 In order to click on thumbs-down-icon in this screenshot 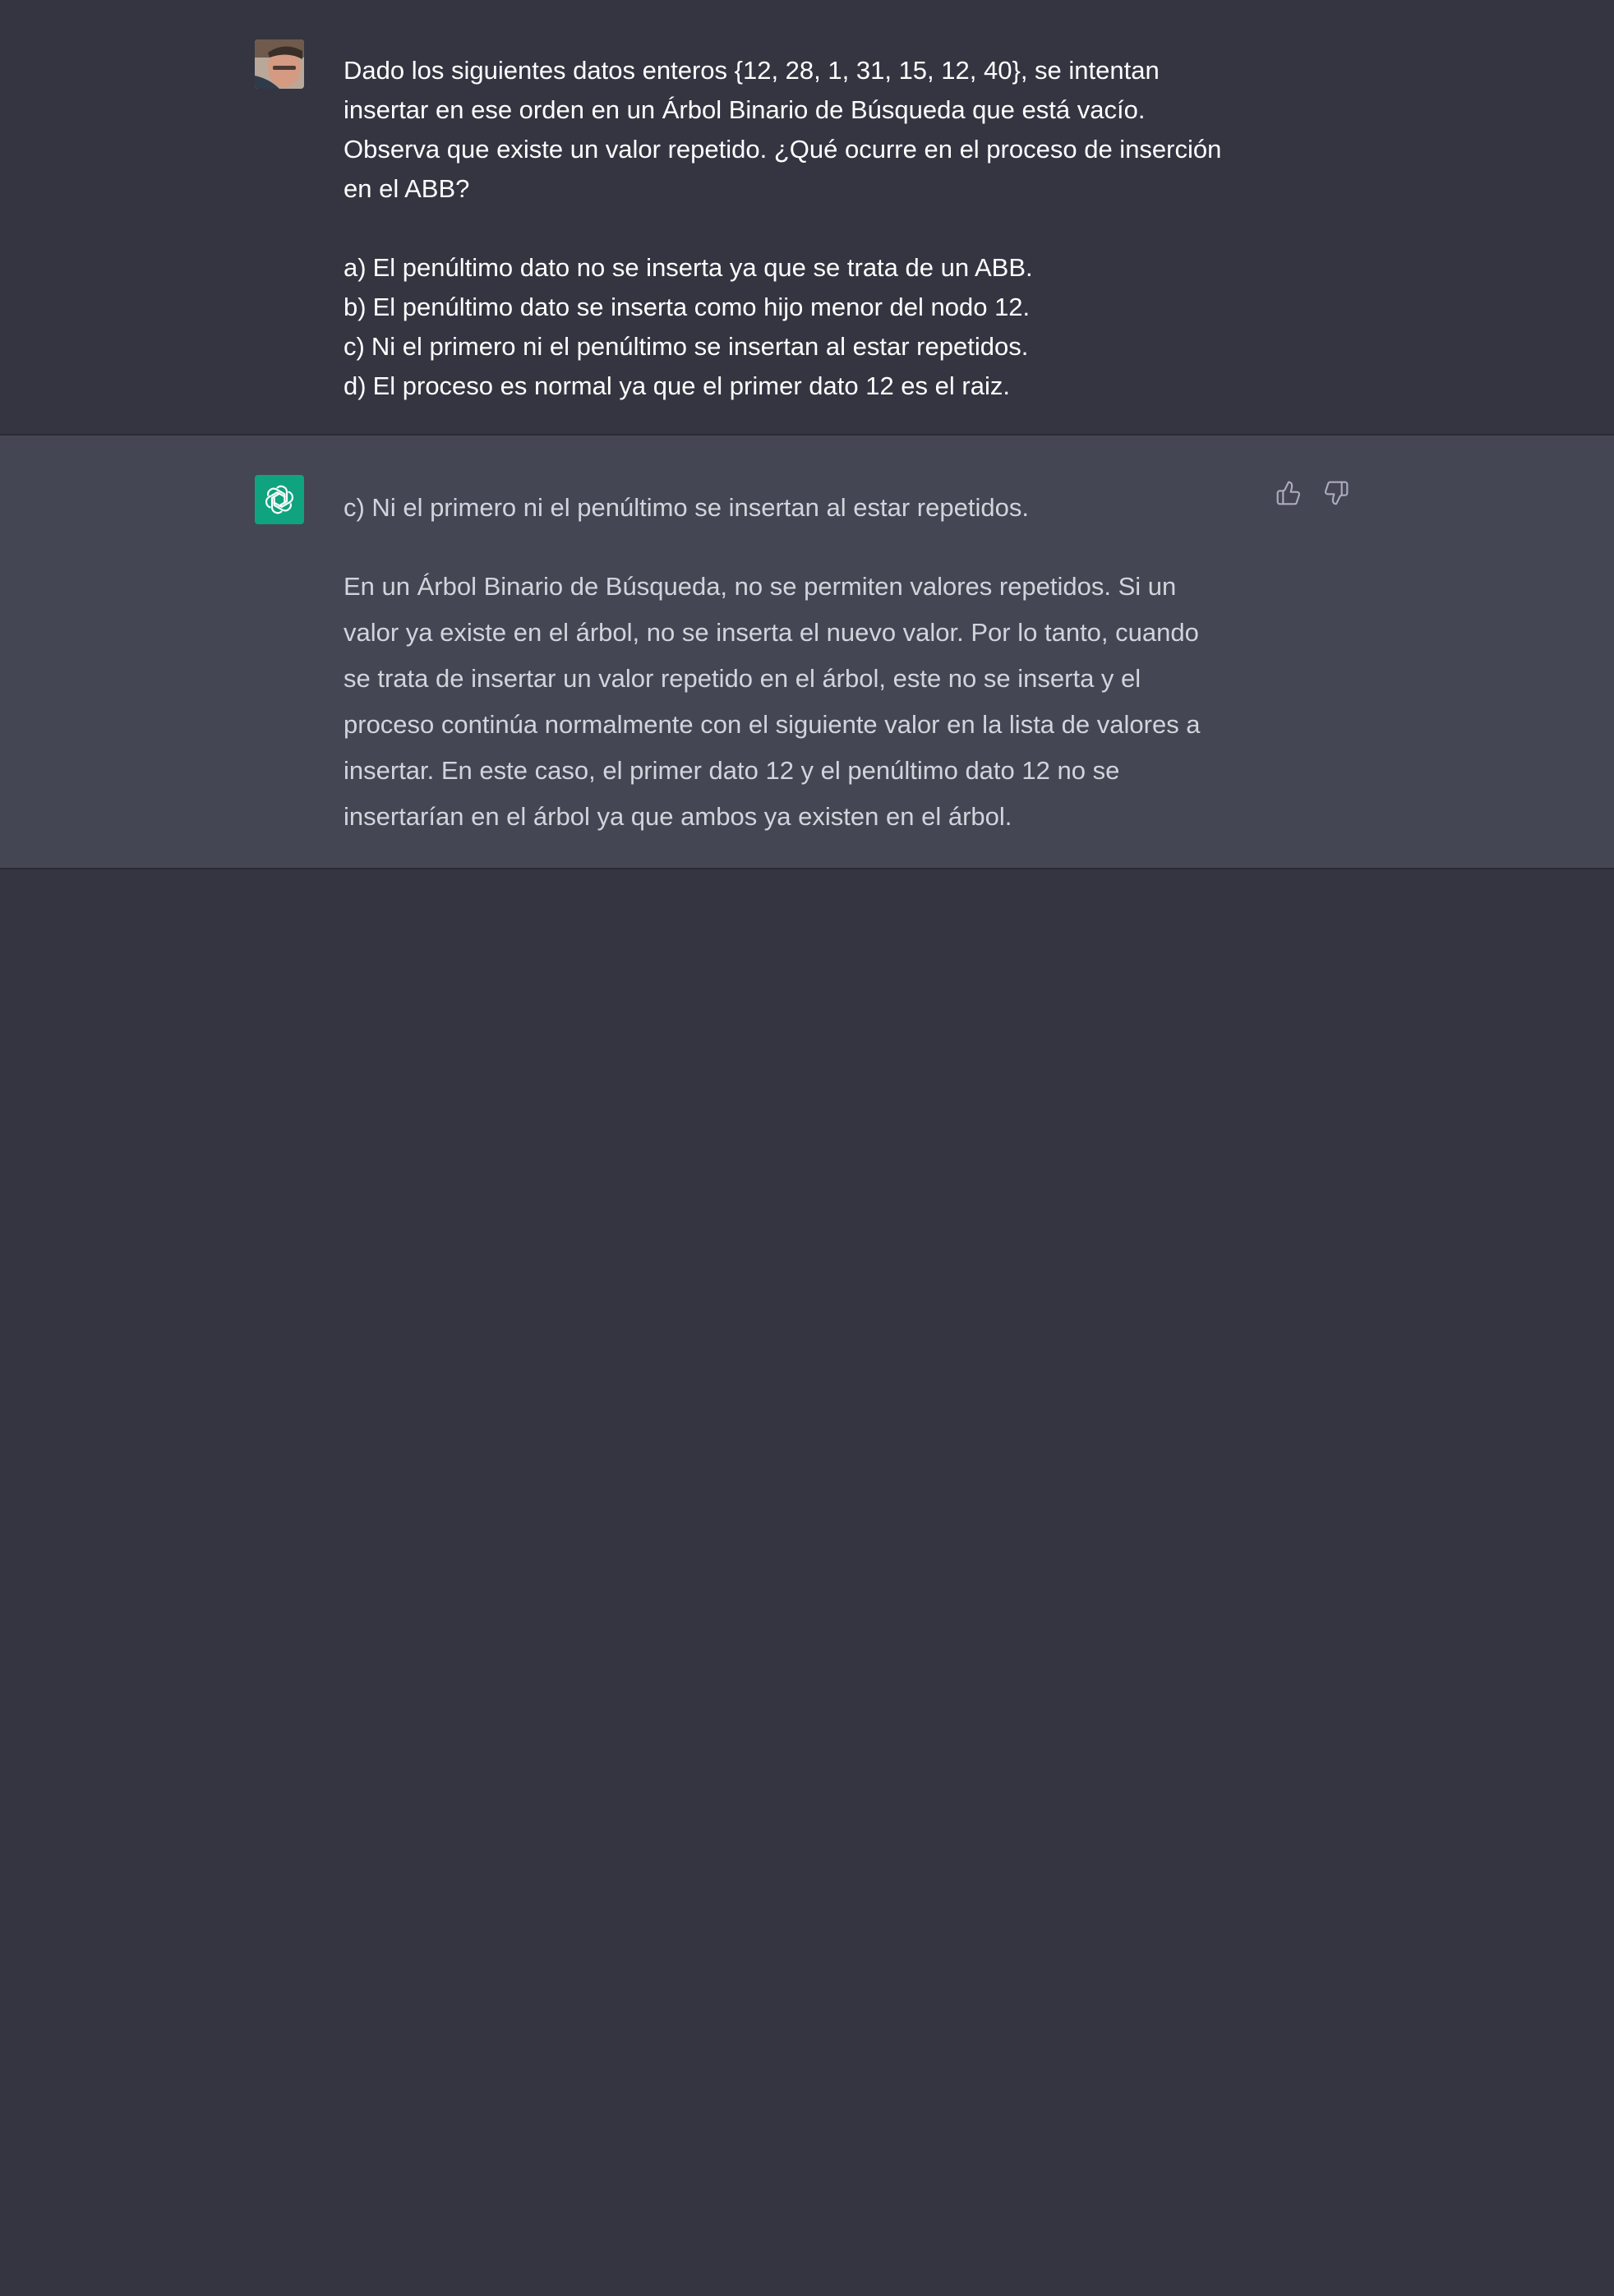, I will do `click(1336, 493)`.